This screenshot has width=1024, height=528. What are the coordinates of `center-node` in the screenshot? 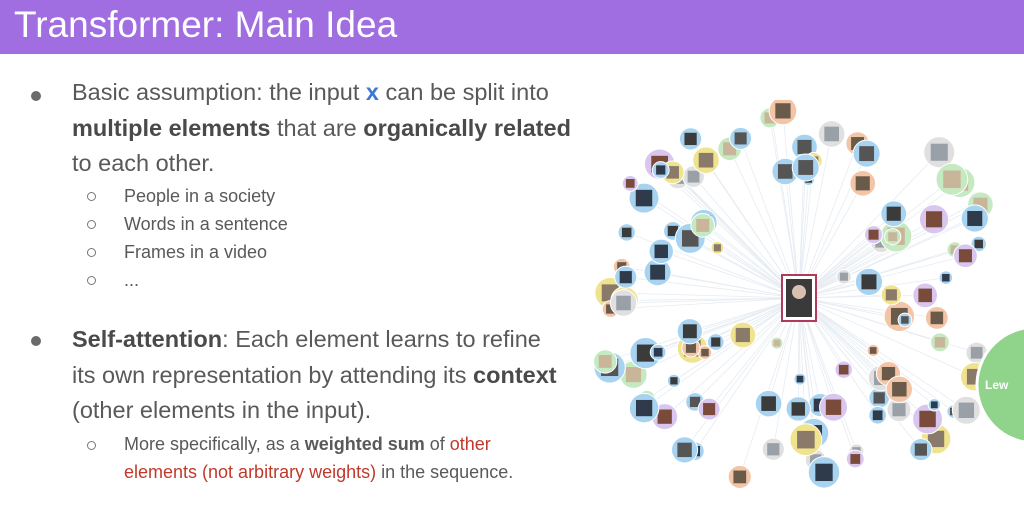 It's located at (799, 298).